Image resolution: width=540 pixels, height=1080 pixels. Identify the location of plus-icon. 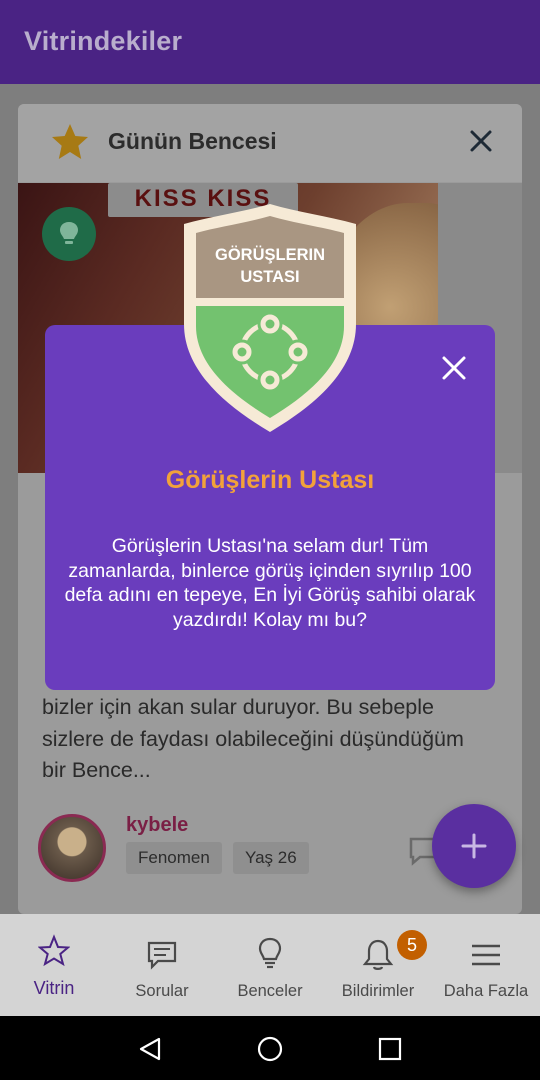
(474, 846).